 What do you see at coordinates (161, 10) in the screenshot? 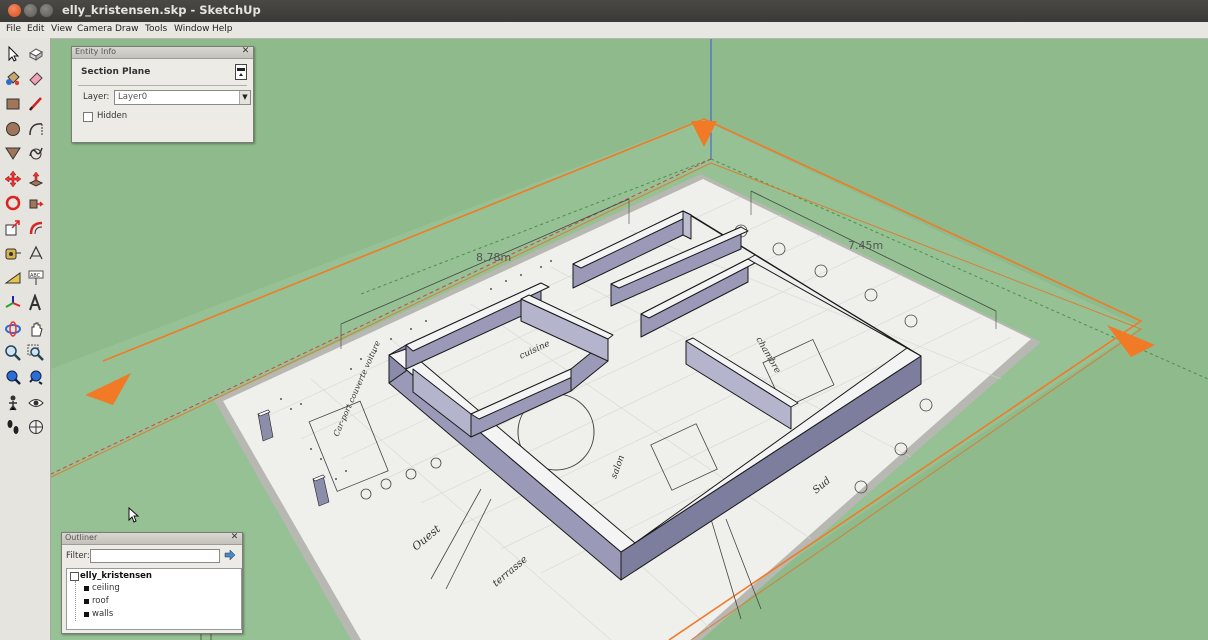
I see `window-title: elly_kristensen.skp - SketchUp` at bounding box center [161, 10].